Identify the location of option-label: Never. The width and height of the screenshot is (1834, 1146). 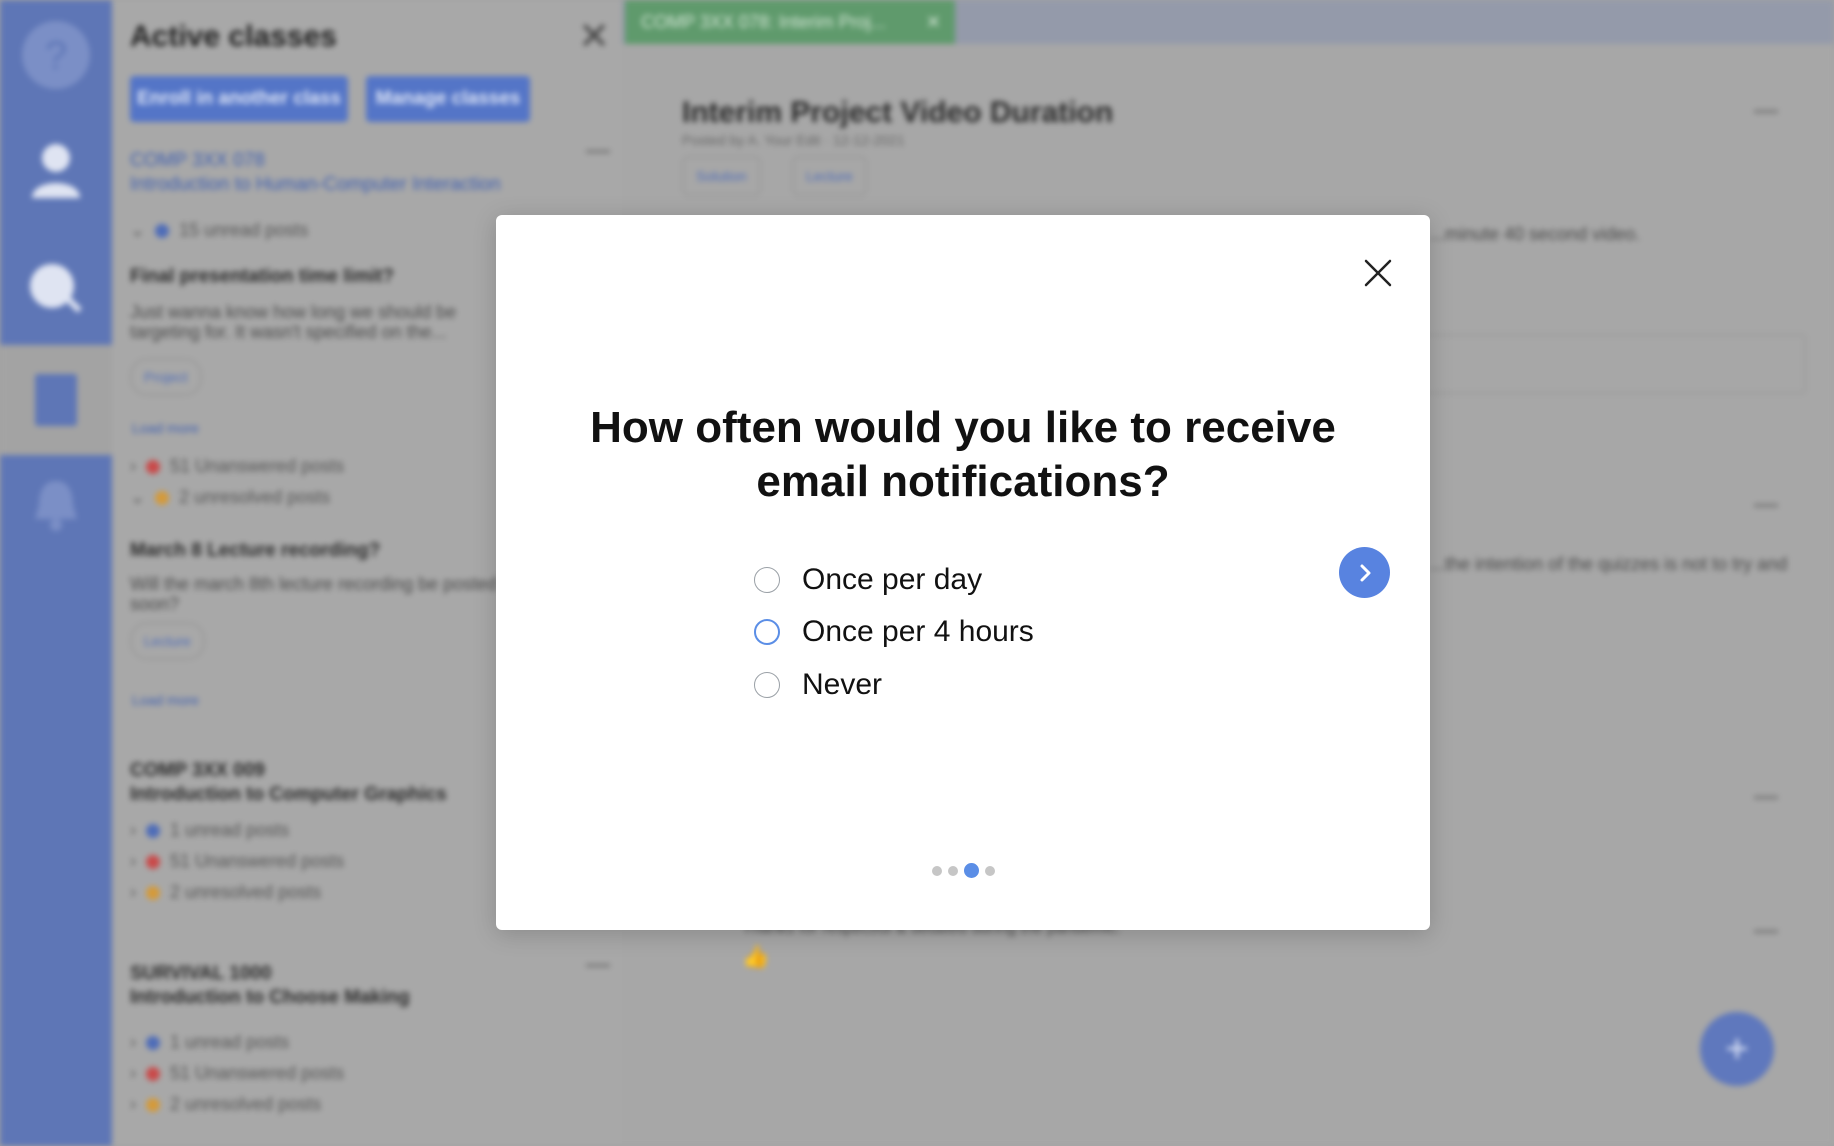
(842, 684).